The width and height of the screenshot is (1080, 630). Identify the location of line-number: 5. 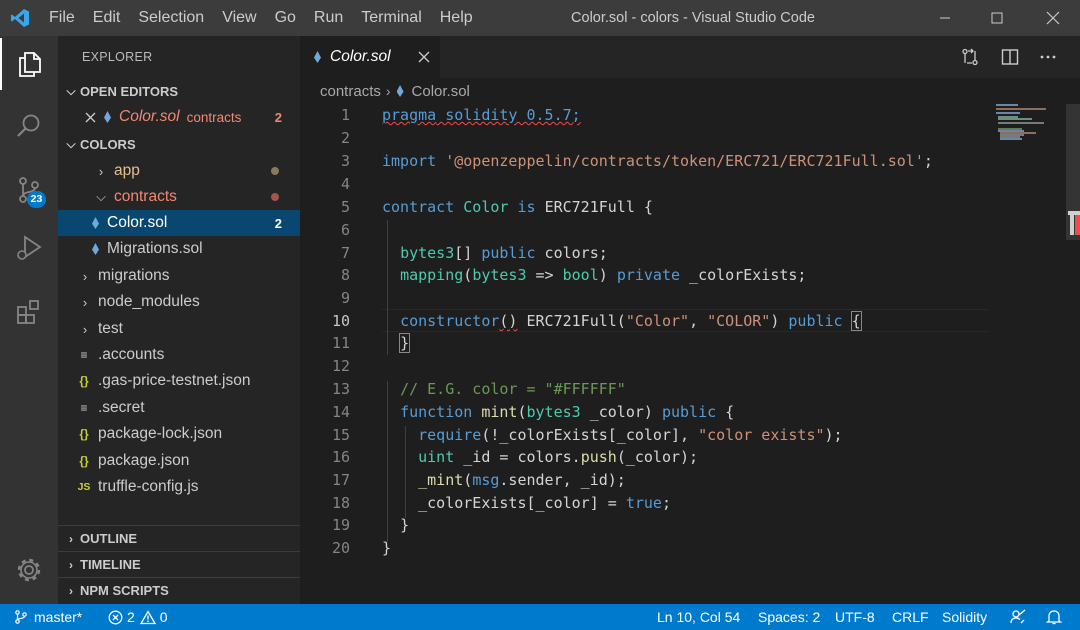
(345, 207).